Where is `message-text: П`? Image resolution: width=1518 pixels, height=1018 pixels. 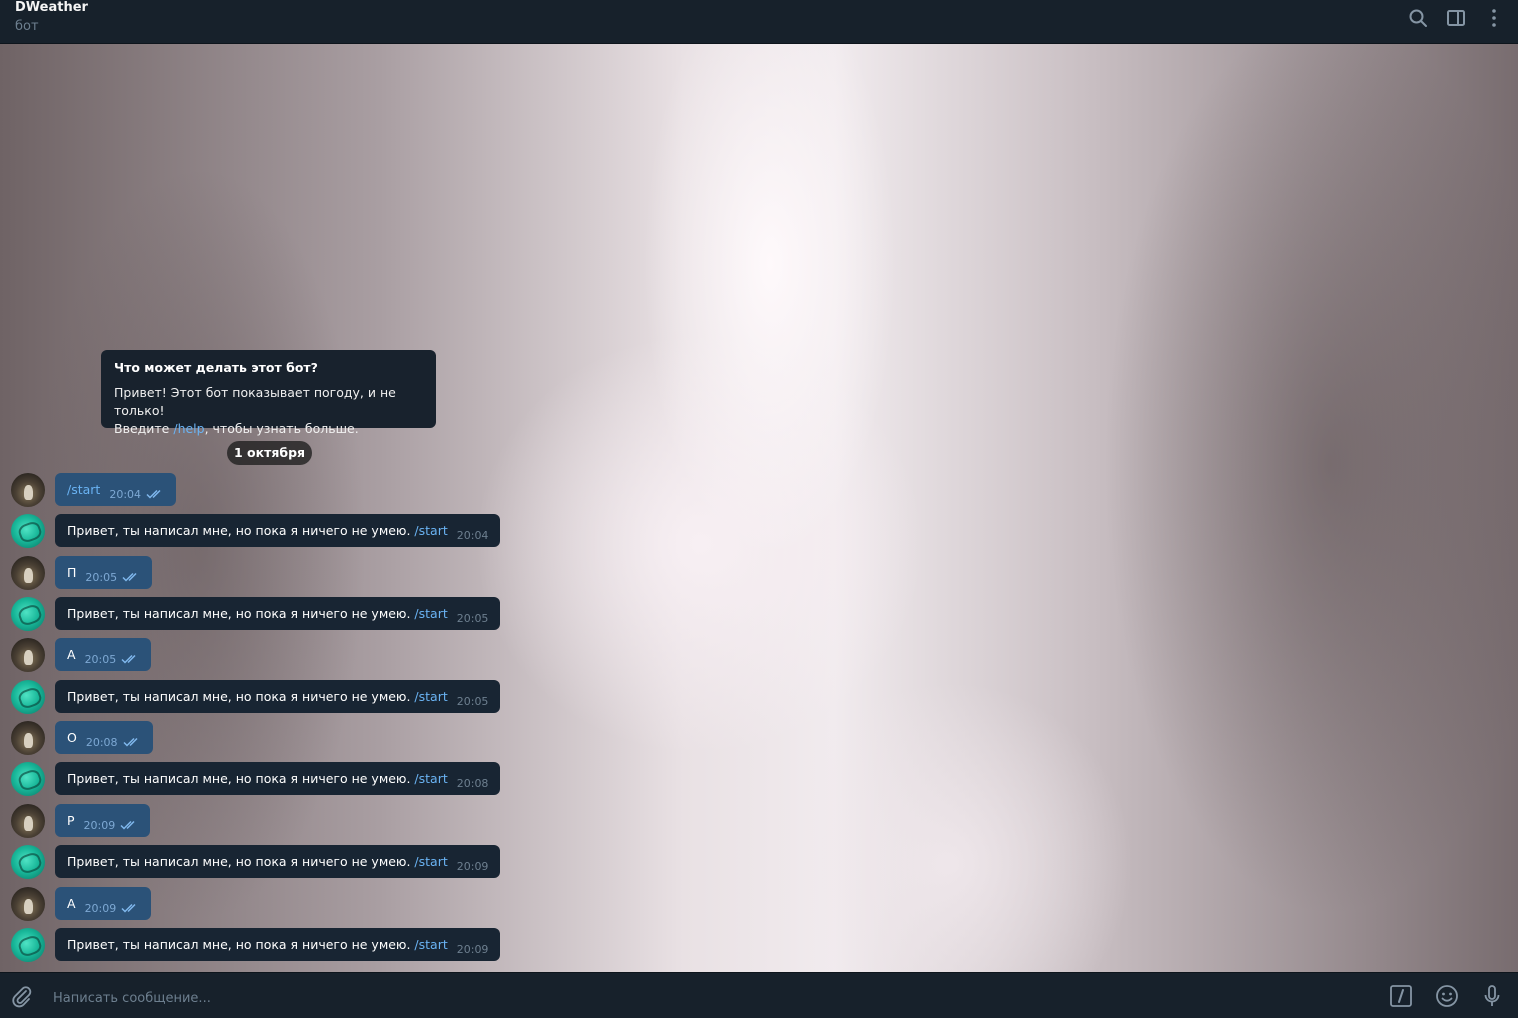
message-text: П is located at coordinates (72, 572).